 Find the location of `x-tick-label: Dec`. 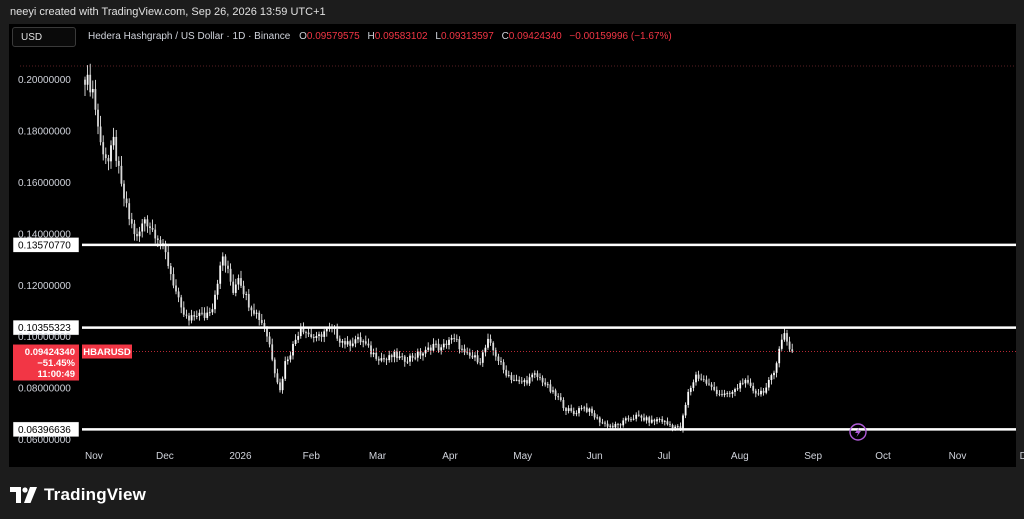

x-tick-label: Dec is located at coordinates (1022, 456).